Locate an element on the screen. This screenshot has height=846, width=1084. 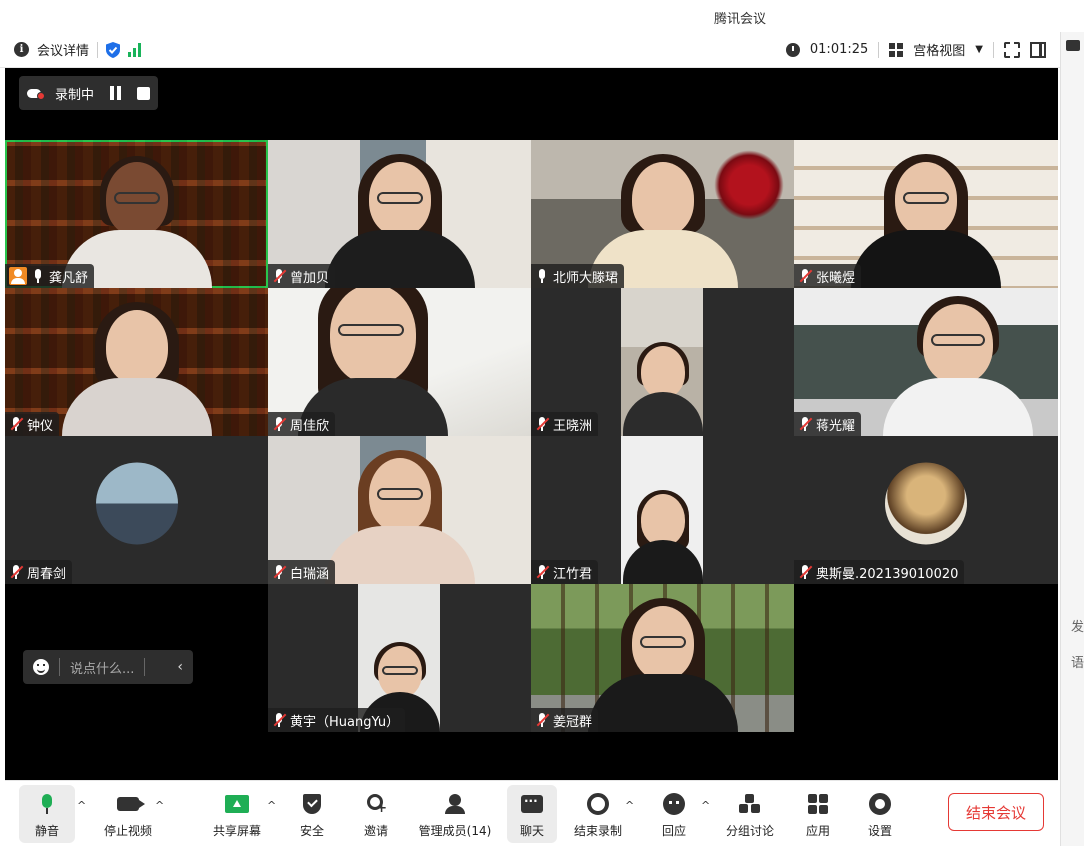
participant-name-tag: 龚凡舒 is located at coordinates (50, 276).